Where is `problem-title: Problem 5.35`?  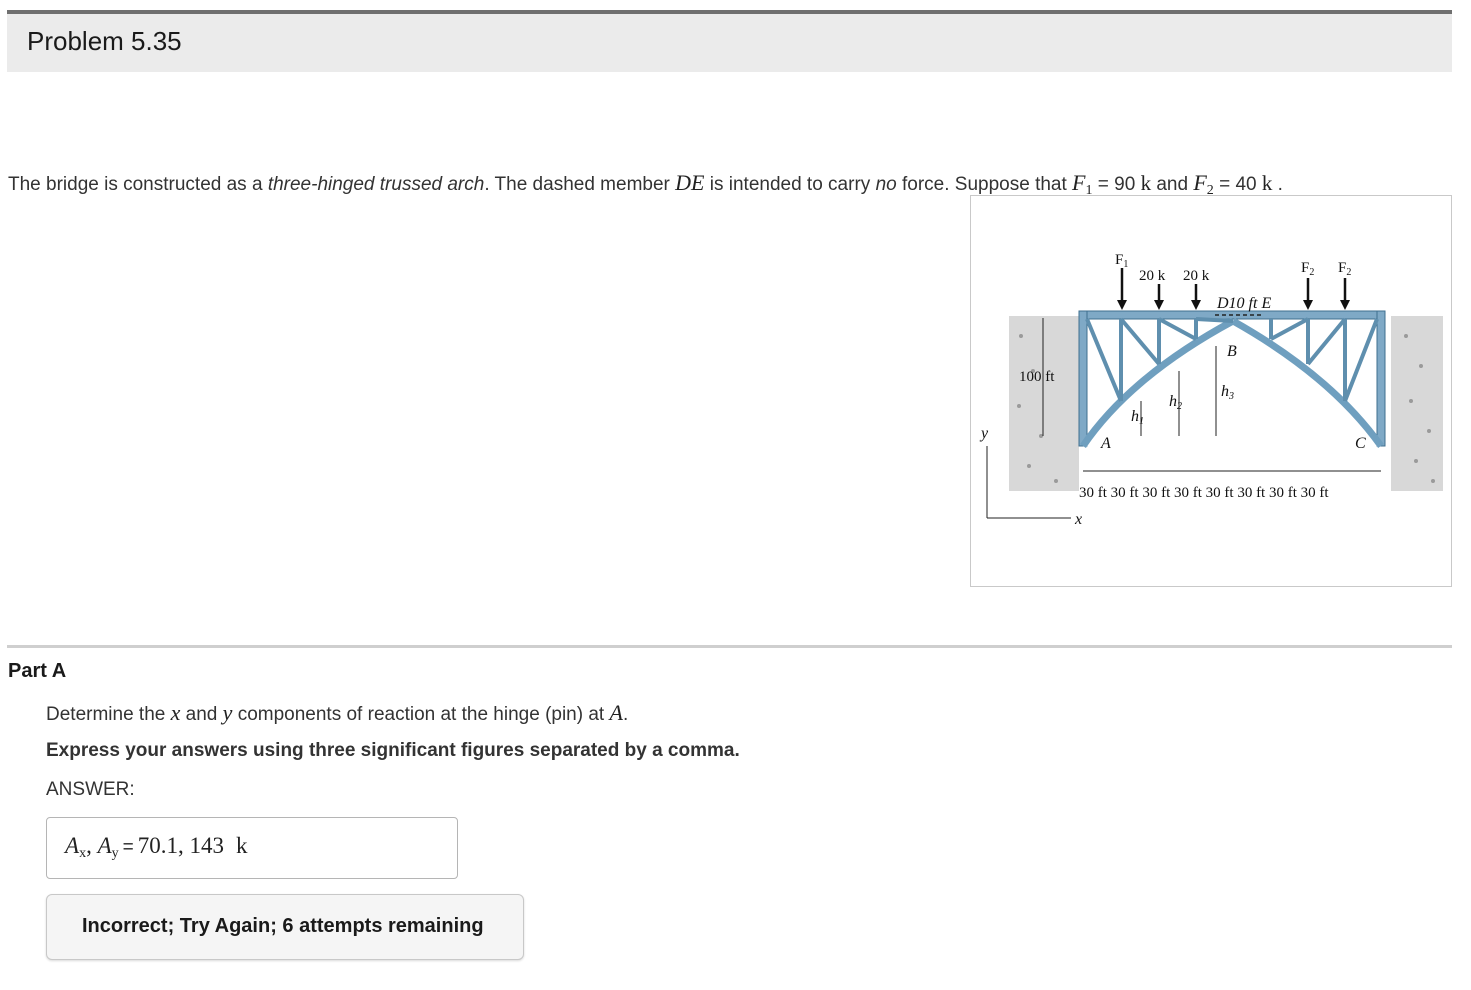
problem-title: Problem 5.35 is located at coordinates (104, 41).